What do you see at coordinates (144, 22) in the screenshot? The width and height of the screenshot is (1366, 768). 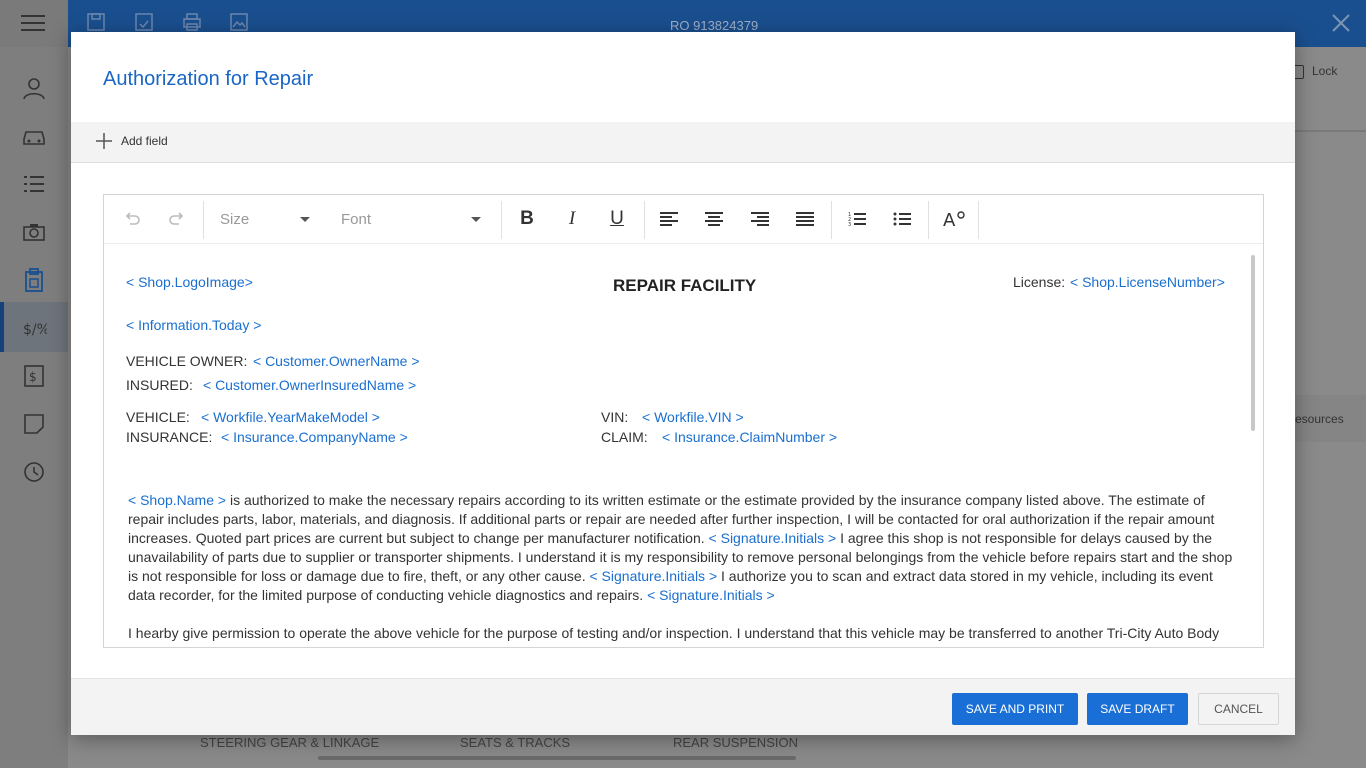 I see `save-as-icon` at bounding box center [144, 22].